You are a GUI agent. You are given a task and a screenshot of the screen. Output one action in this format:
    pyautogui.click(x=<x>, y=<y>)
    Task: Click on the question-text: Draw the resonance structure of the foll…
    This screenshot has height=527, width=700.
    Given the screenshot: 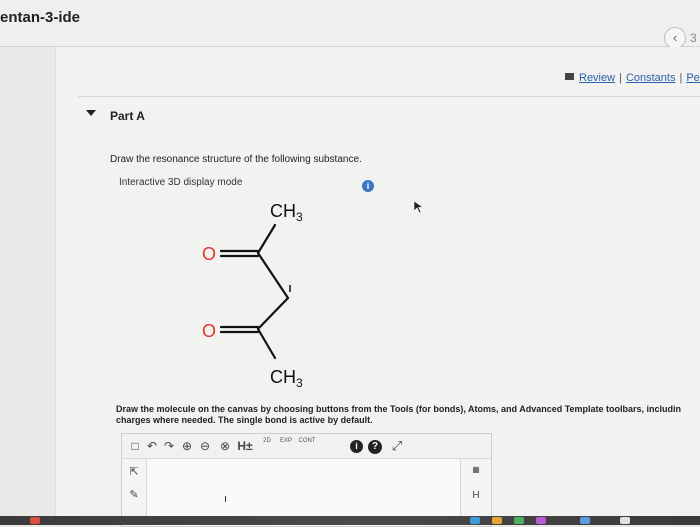 What is the action you would take?
    pyautogui.click(x=236, y=159)
    